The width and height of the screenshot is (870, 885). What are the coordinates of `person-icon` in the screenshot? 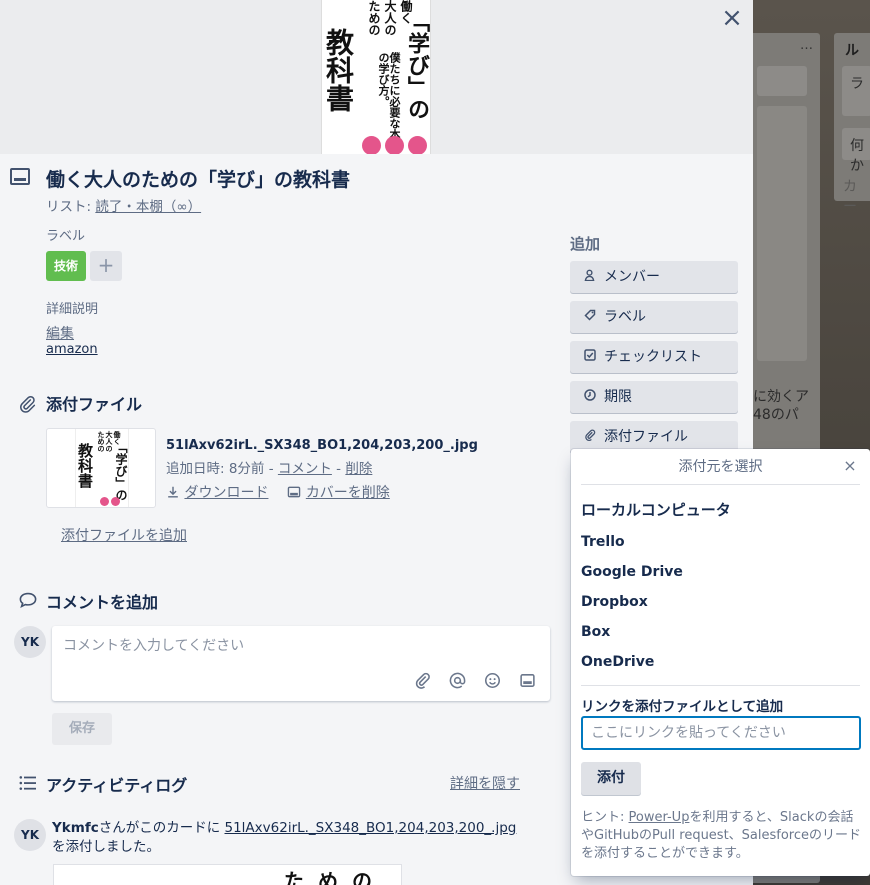 It's located at (591, 277).